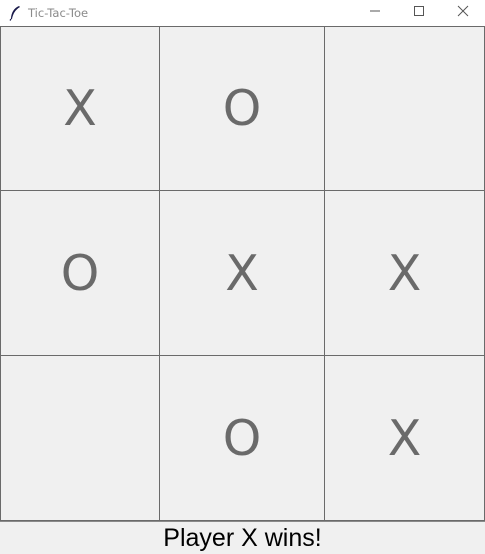 The width and height of the screenshot is (485, 554). I want to click on feather-icon, so click(15, 13).